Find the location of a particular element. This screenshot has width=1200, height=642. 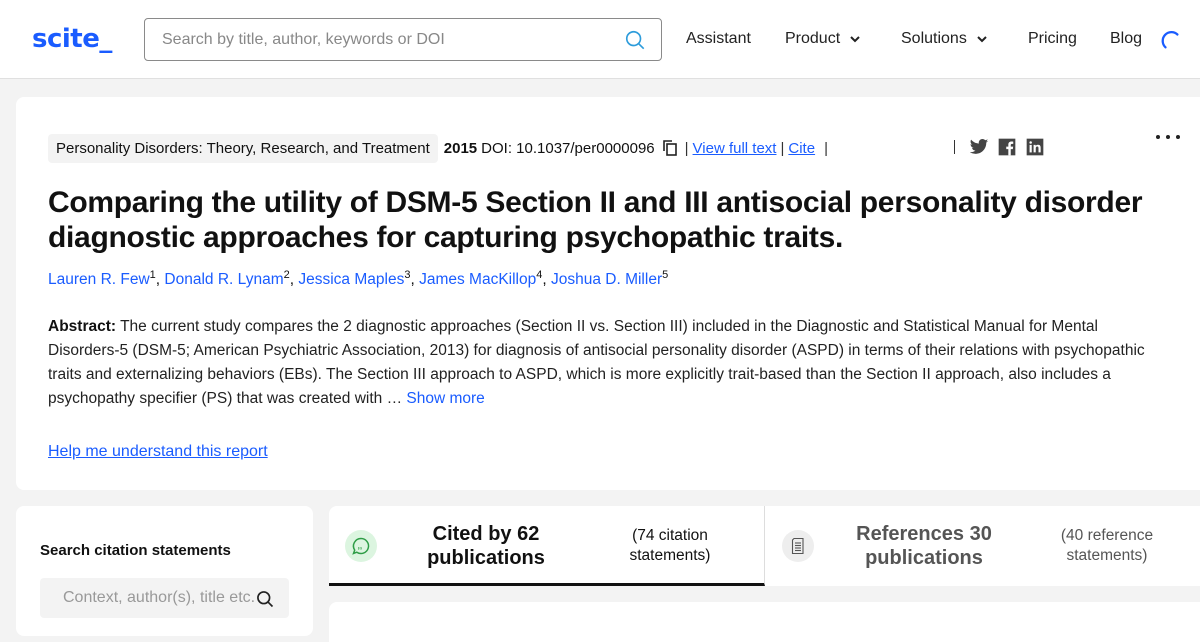

author-name: Joshua D. Miller is located at coordinates (606, 280).